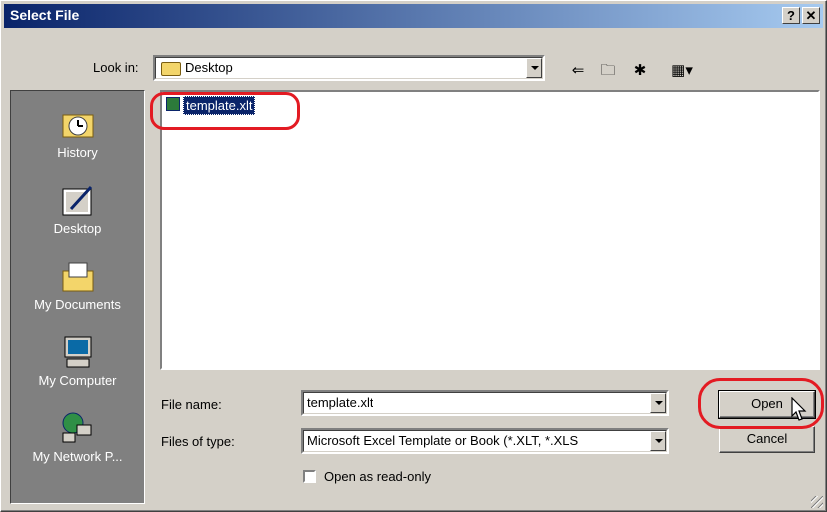 The height and width of the screenshot is (512, 827). Describe the element at coordinates (45, 15) in the screenshot. I see `dialog-title: Select File` at that location.